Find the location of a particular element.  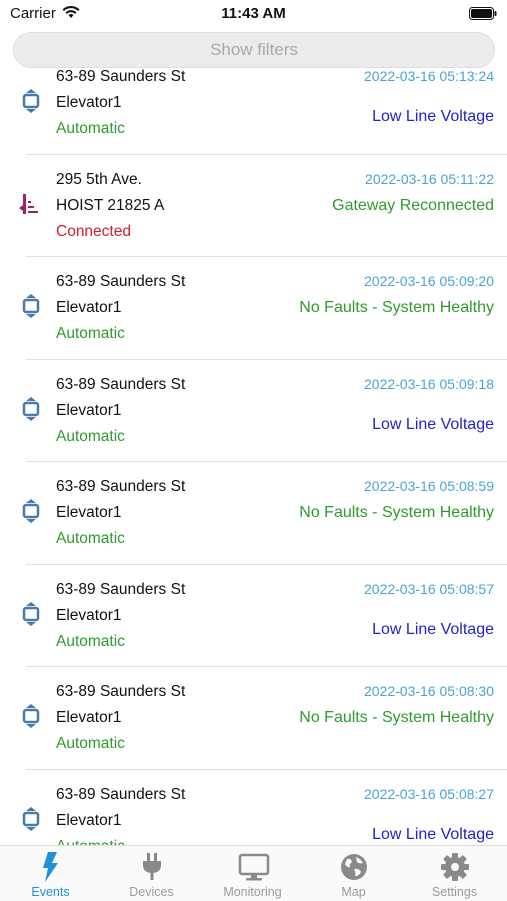

tab-map: Map is located at coordinates (353, 873).